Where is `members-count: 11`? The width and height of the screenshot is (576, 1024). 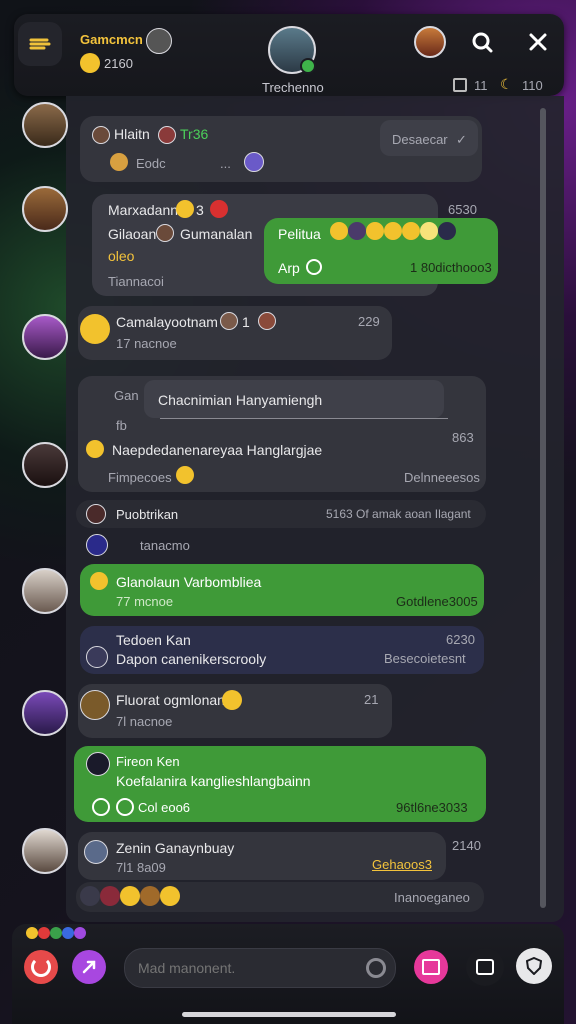
members-count: 11 is located at coordinates (481, 85).